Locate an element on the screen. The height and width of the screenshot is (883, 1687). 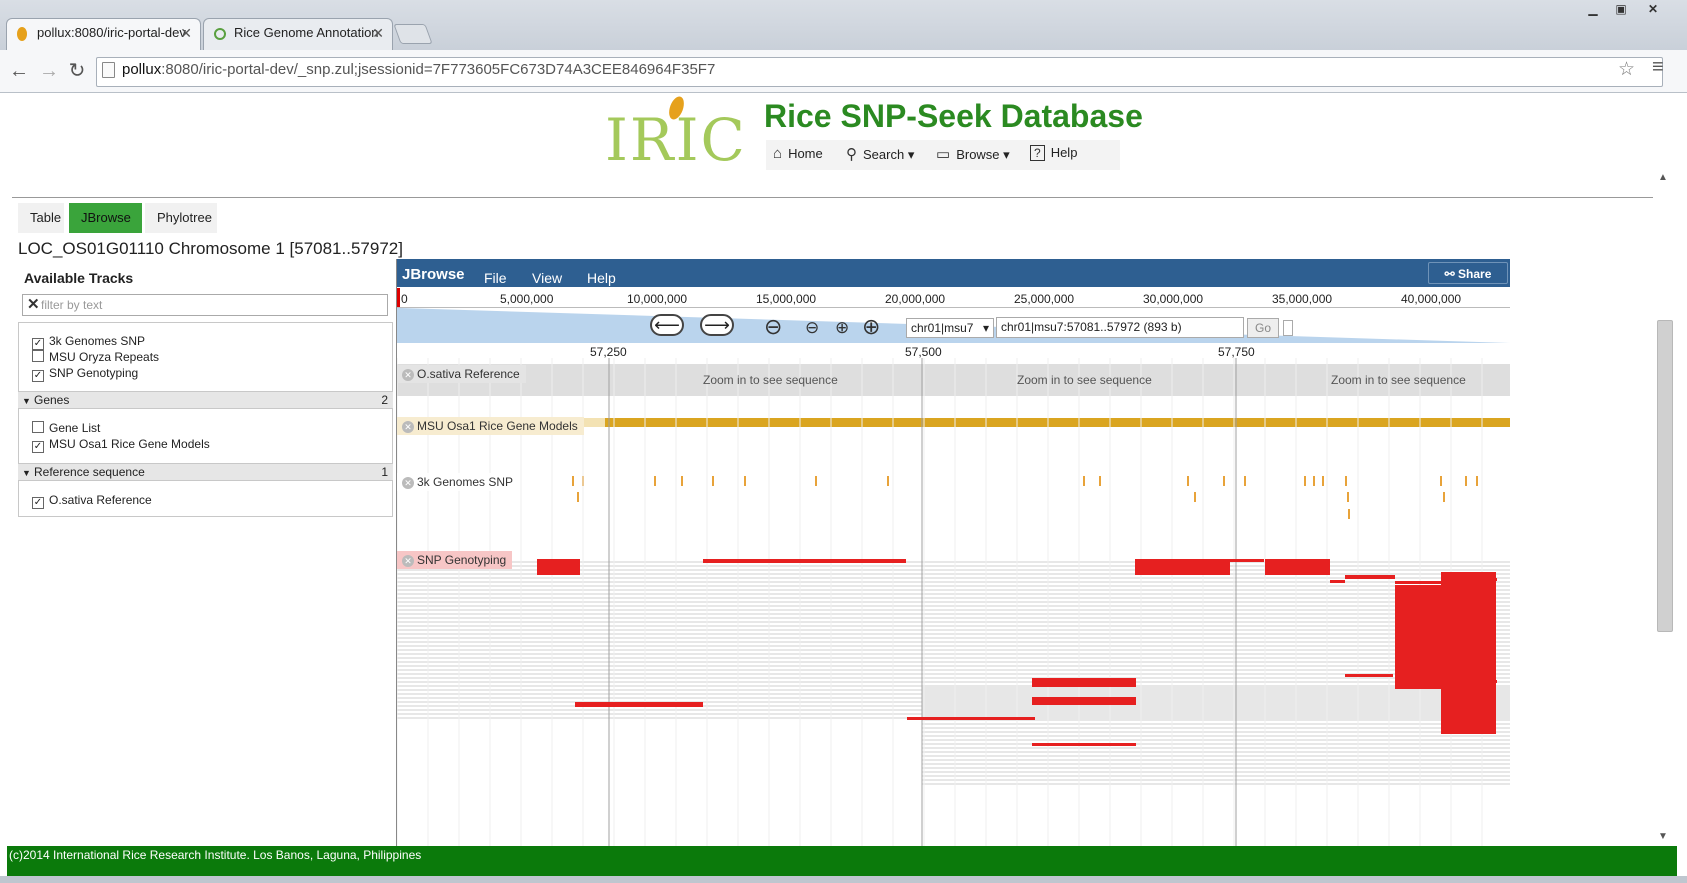
track-label-3k-genomes-snp: ✕ 3k Genomes SNP is located at coordinates (458, 482).